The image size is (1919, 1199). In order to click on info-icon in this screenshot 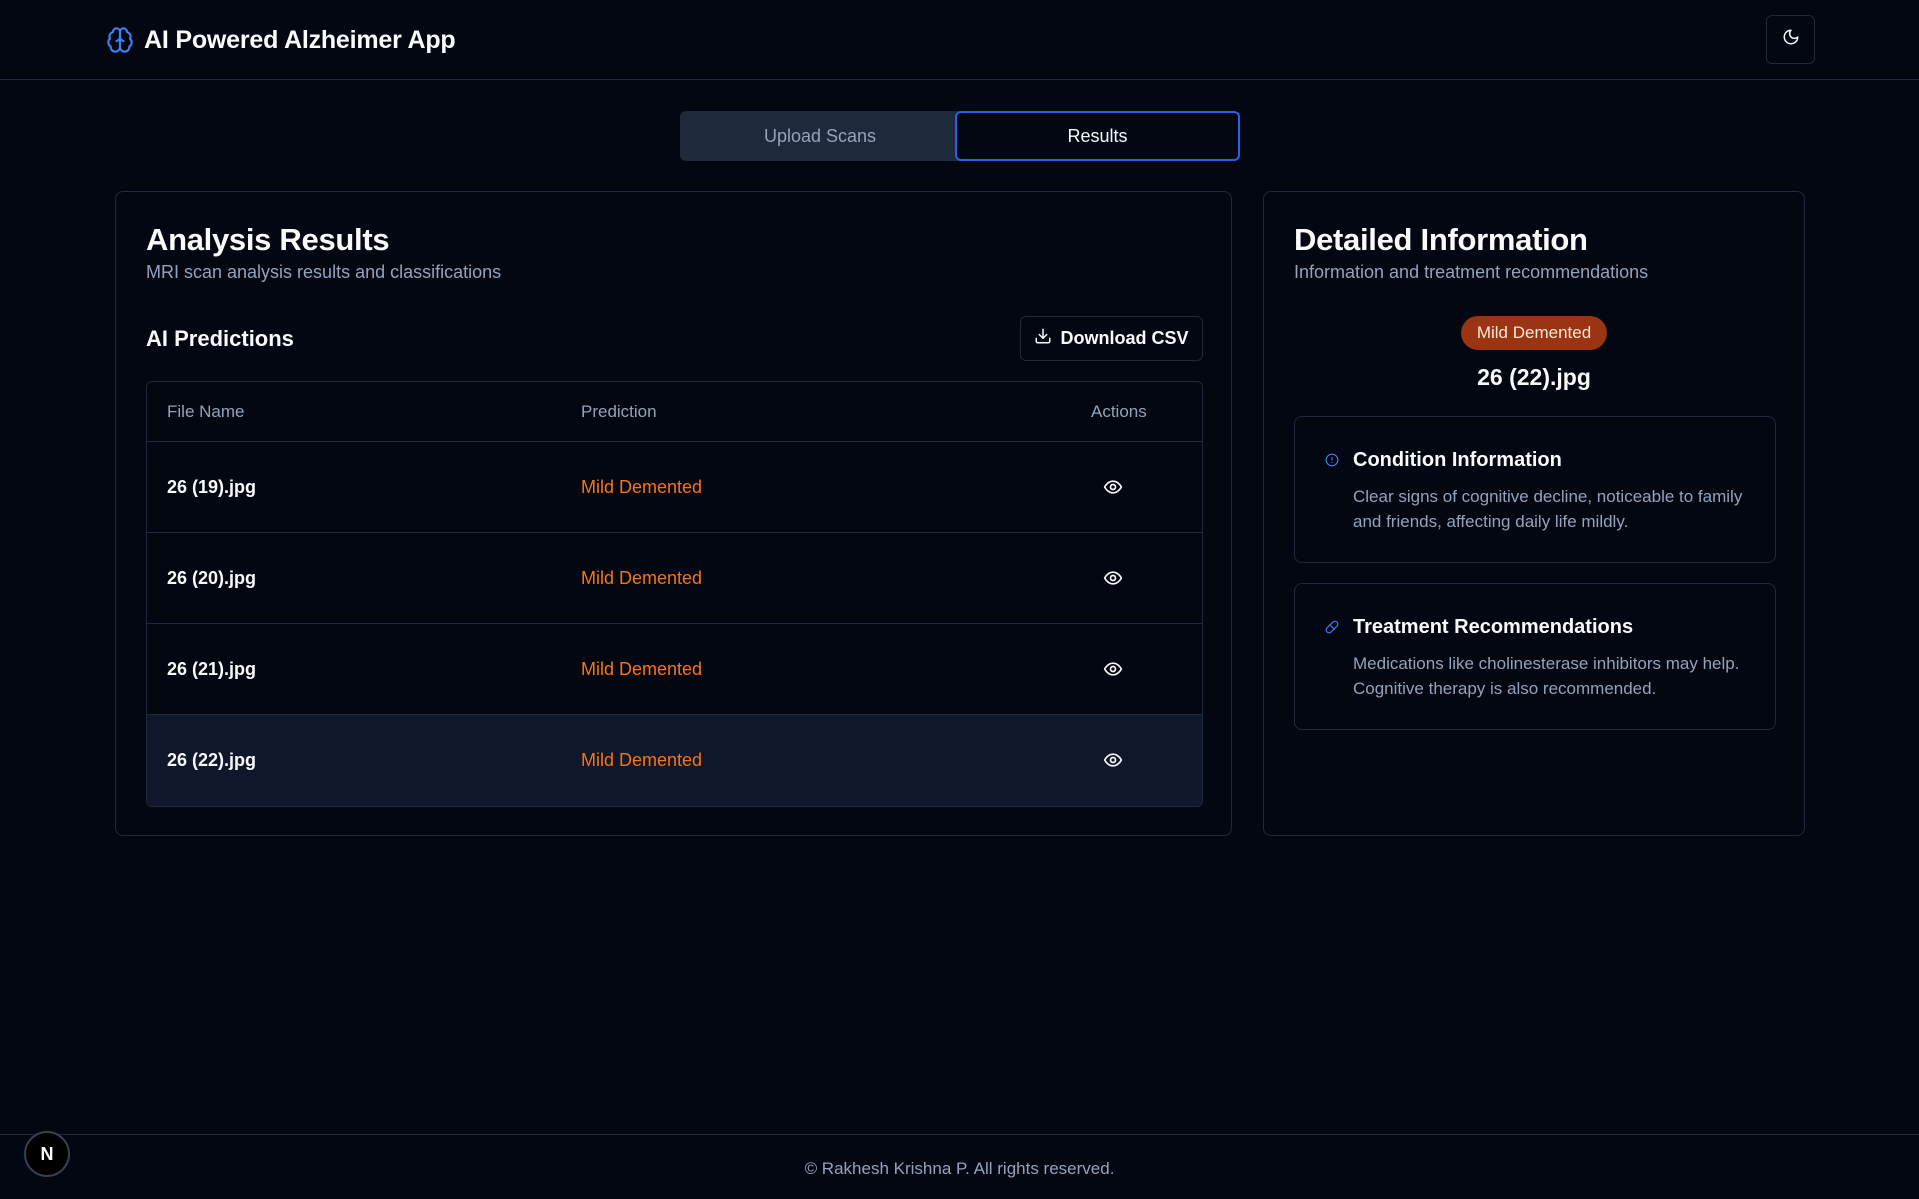, I will do `click(1332, 460)`.